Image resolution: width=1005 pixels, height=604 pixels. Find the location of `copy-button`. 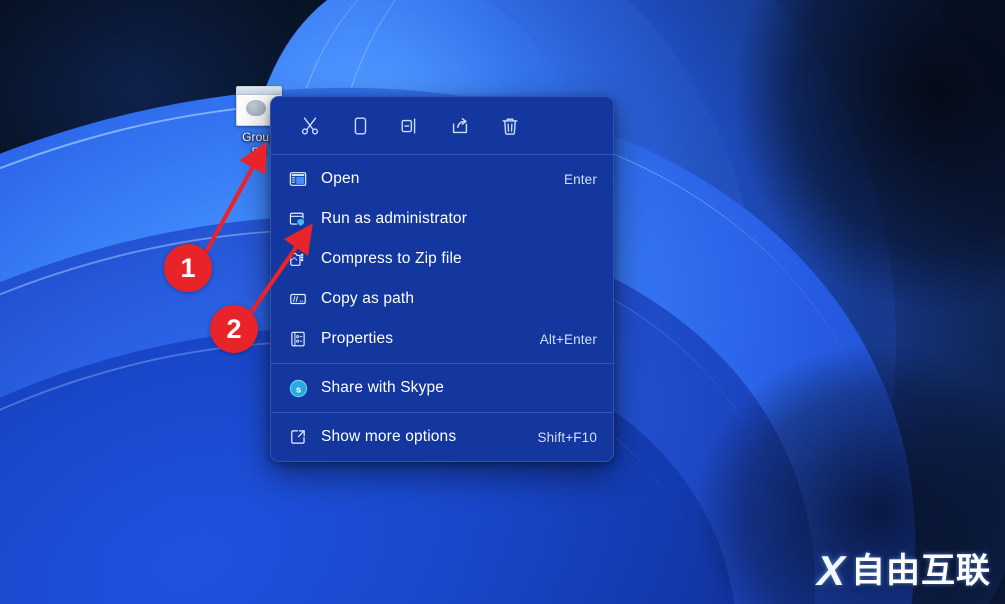

copy-button is located at coordinates (360, 126).